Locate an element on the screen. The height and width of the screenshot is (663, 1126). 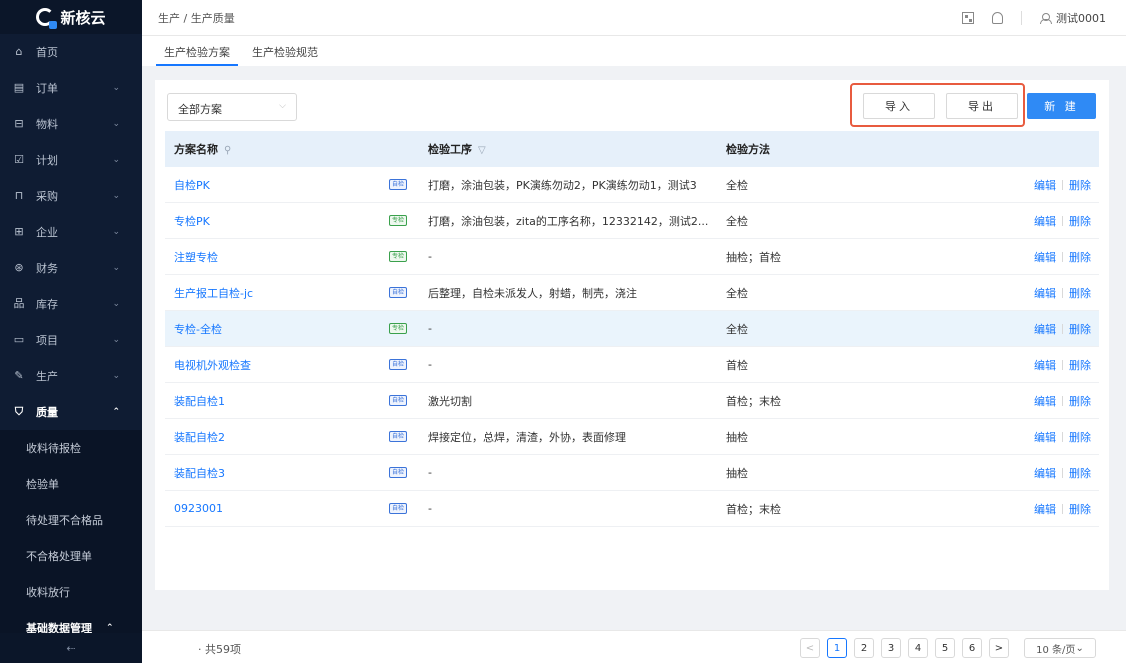
page-button: 4 is located at coordinates (918, 648).